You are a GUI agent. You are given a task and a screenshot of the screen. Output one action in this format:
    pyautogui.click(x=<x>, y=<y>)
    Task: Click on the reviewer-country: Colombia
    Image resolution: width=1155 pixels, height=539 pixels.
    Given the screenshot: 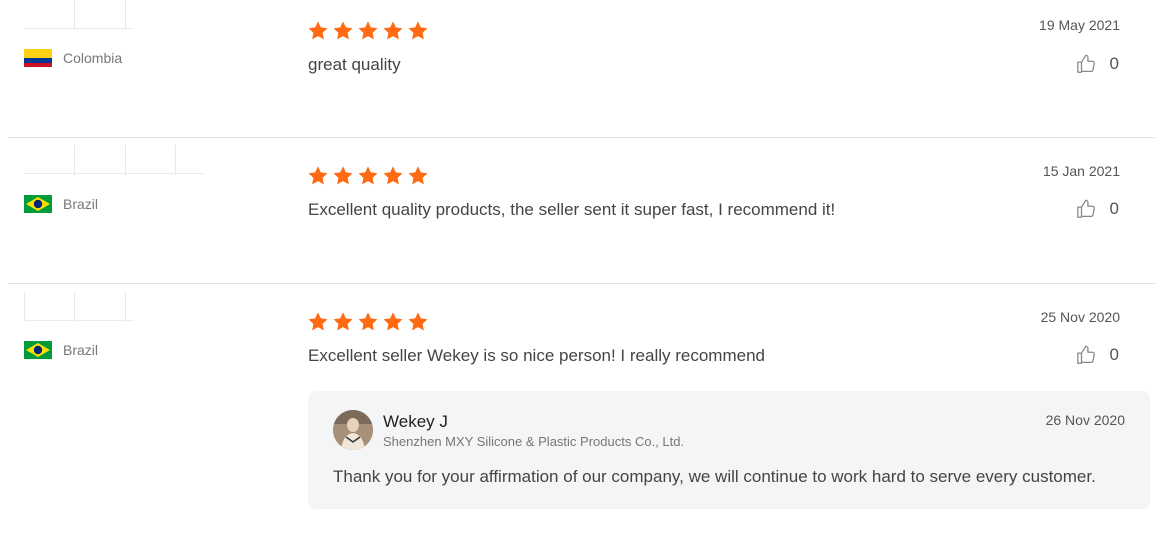 What is the action you would take?
    pyautogui.click(x=73, y=58)
    